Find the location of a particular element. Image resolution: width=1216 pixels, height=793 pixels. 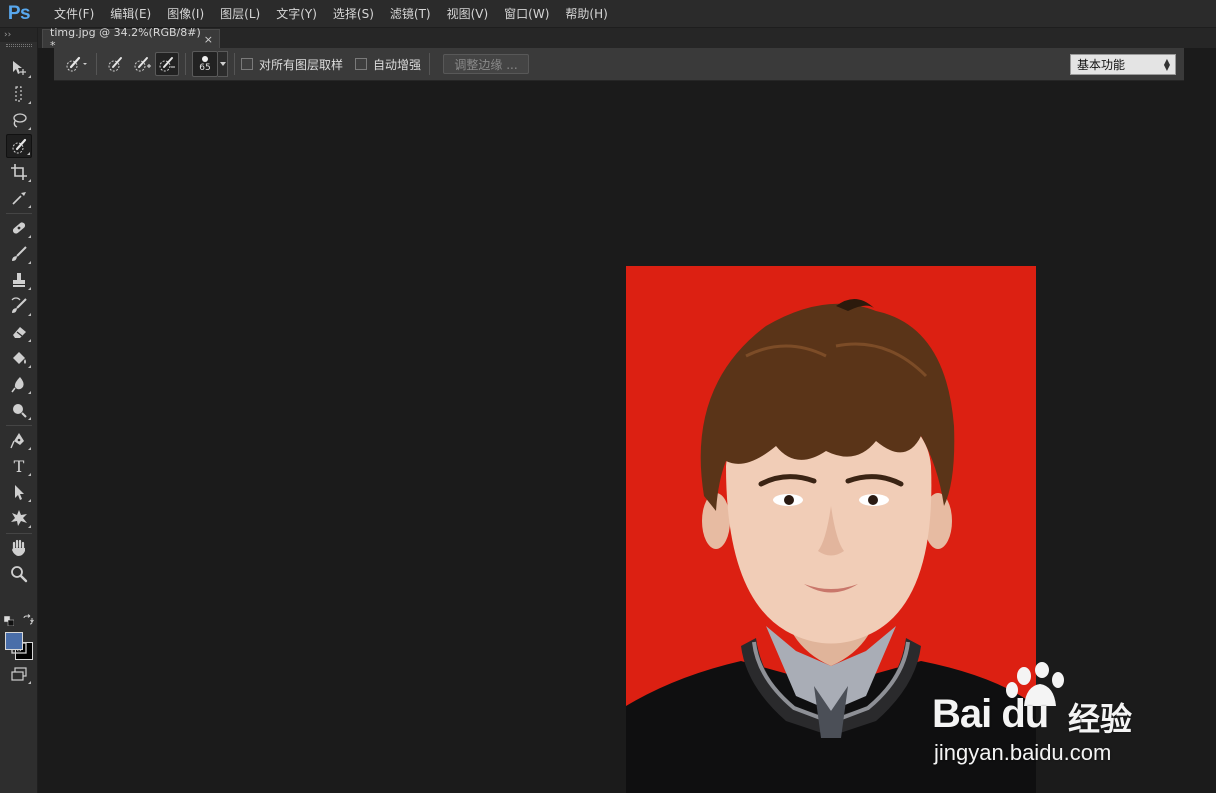

workspace-switcher-value: 基本功能 is located at coordinates (1101, 65).